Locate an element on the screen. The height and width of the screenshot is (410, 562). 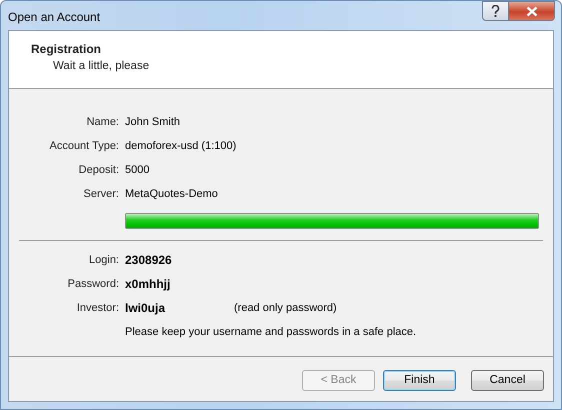
close-button is located at coordinates (532, 11).